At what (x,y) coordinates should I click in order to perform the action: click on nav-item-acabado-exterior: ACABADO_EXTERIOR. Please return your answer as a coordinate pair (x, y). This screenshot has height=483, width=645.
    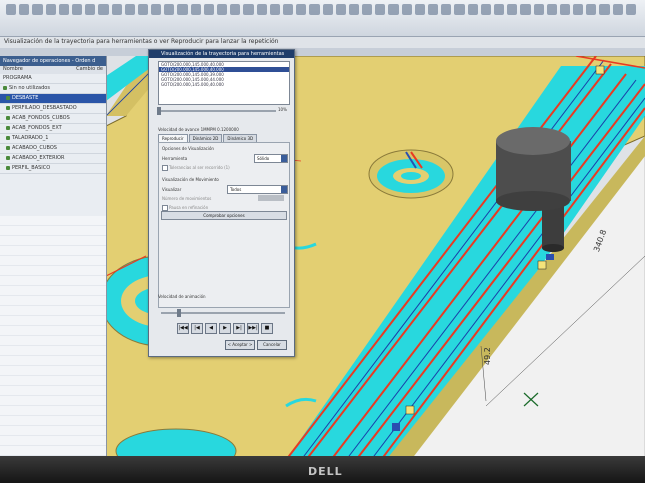
    Looking at the image, I should click on (53, 159).